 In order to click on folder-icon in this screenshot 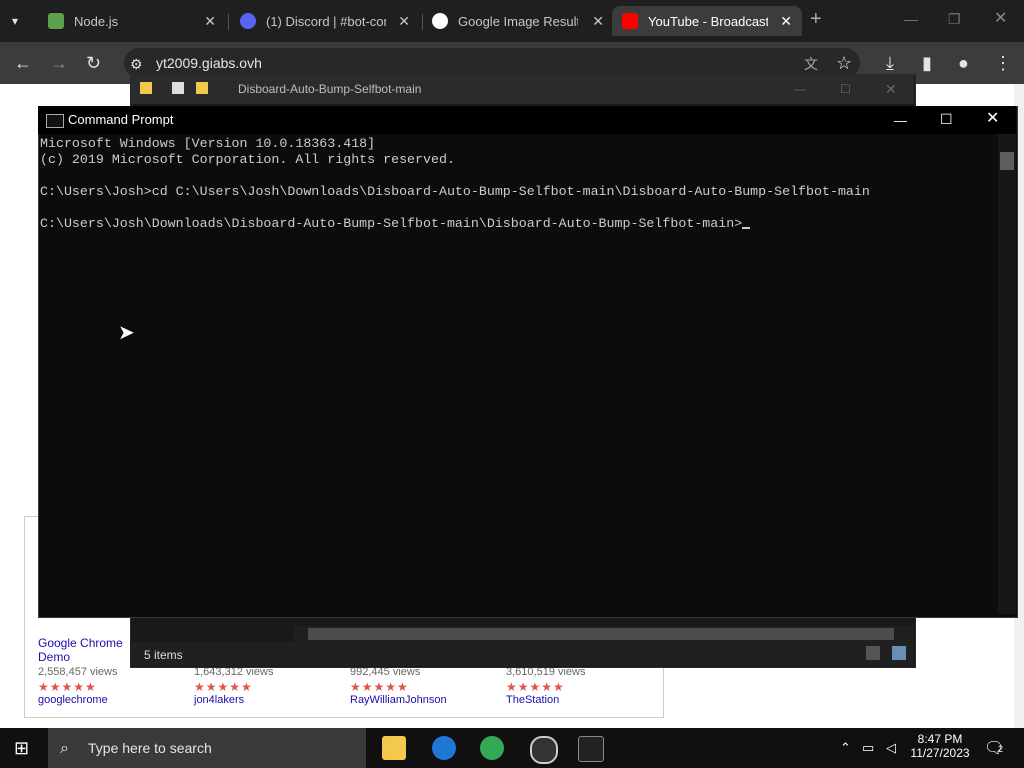, I will do `click(146, 88)`.